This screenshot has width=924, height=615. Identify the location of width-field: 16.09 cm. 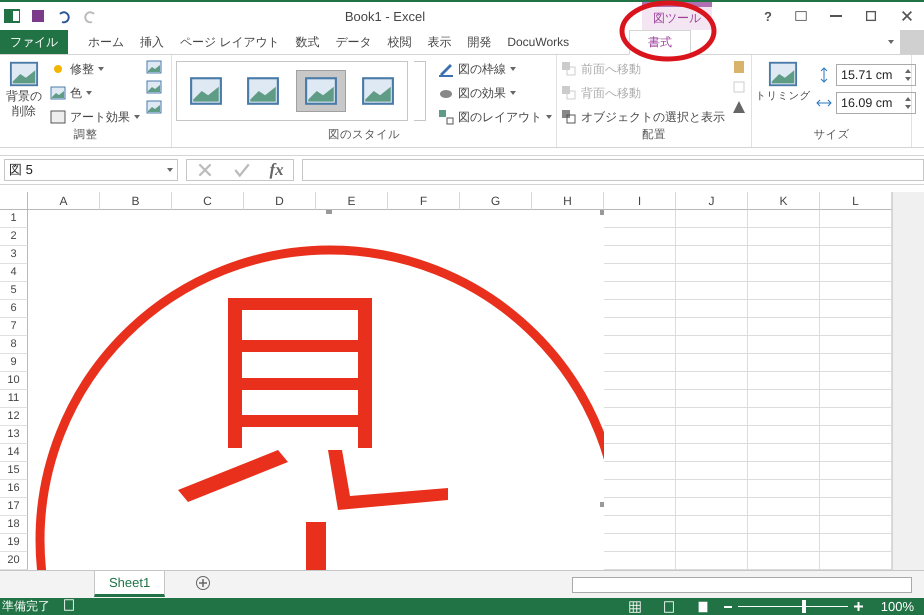
(876, 103).